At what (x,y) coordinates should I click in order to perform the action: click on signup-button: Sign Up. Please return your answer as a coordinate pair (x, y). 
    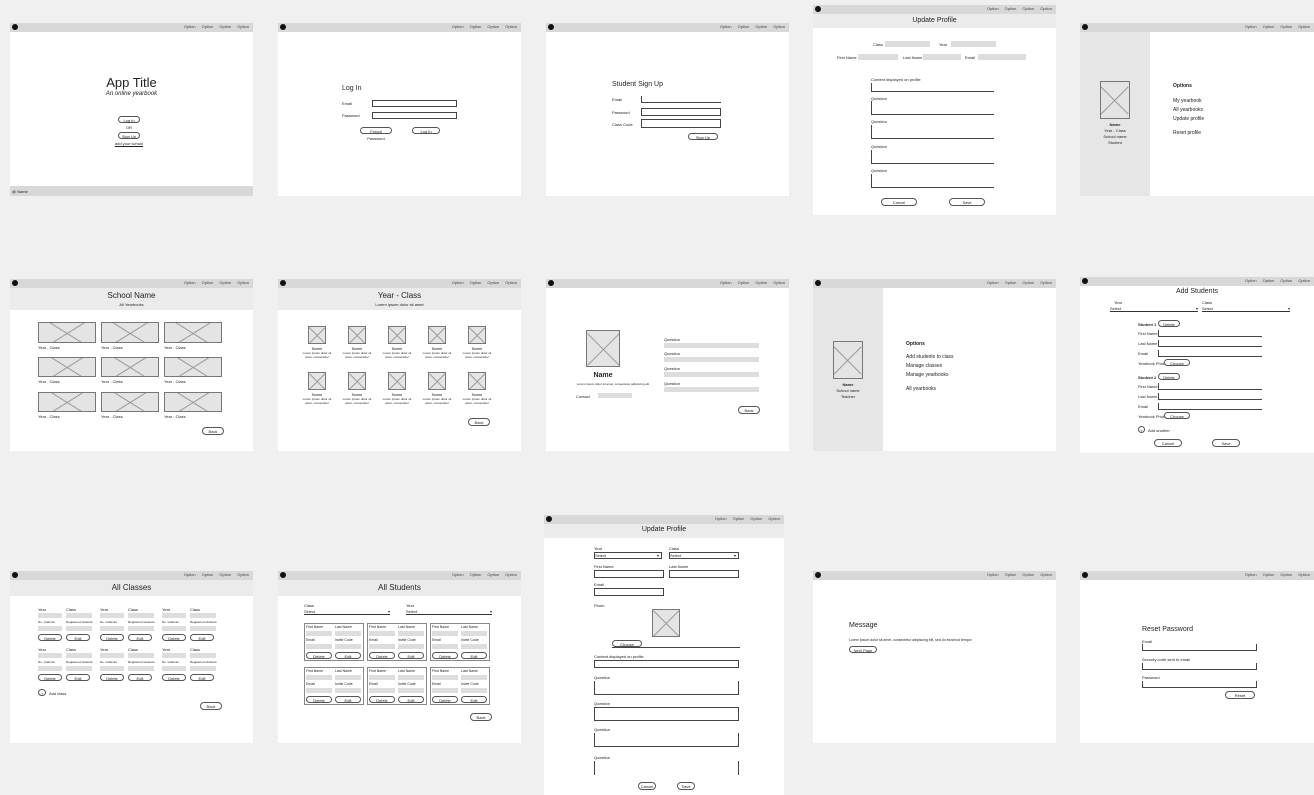
    Looking at the image, I should click on (129, 135).